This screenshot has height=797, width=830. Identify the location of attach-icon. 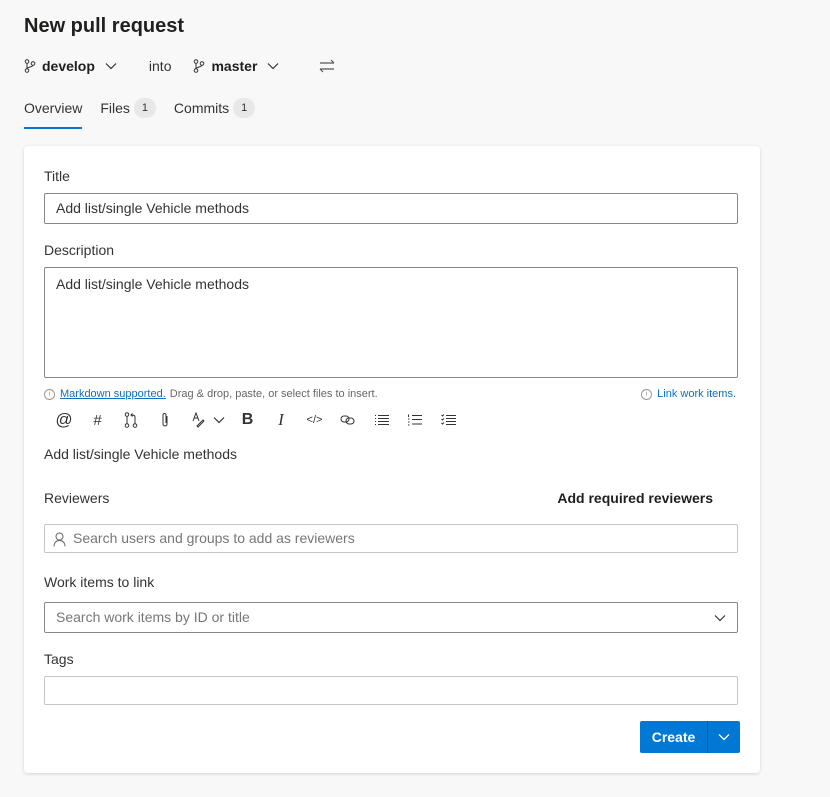
(165, 420).